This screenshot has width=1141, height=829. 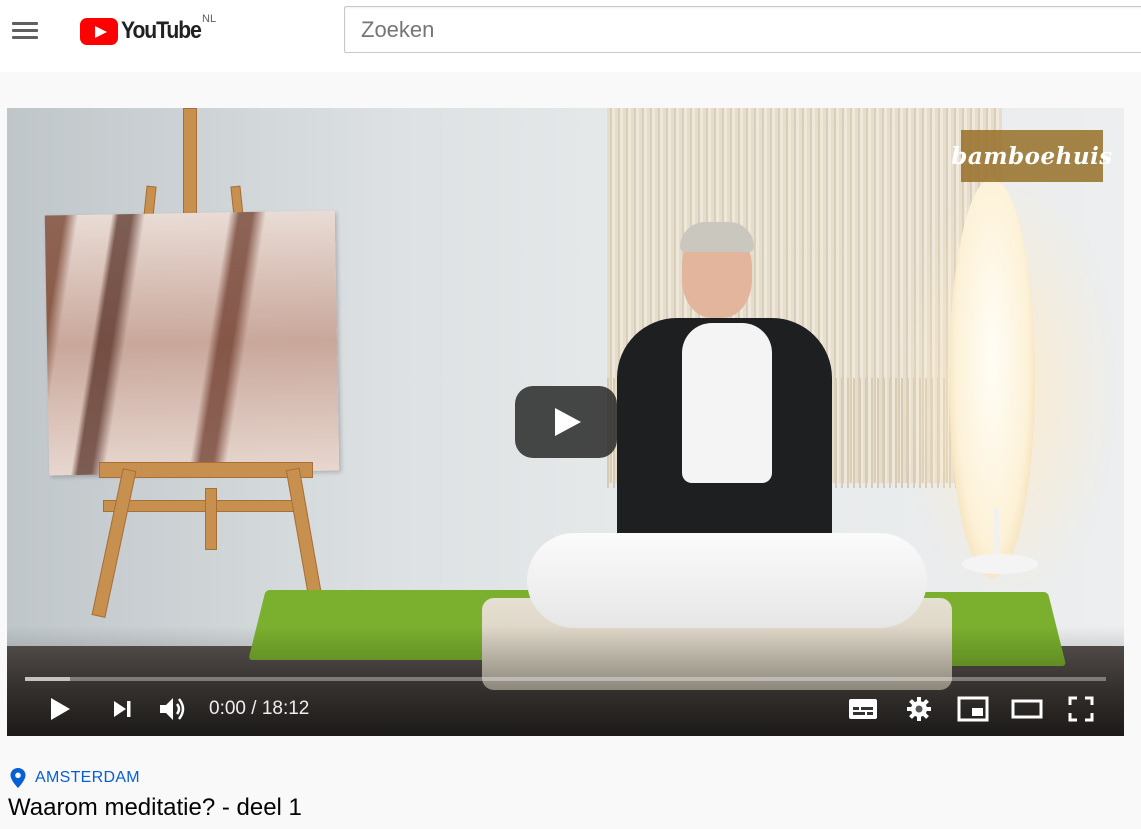 What do you see at coordinates (25, 31) in the screenshot?
I see `hamburger-menu-icon` at bounding box center [25, 31].